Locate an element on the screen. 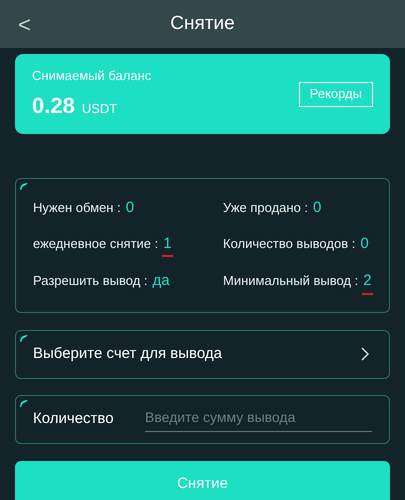  stat-label: ежедневное снятие : is located at coordinates (95, 243).